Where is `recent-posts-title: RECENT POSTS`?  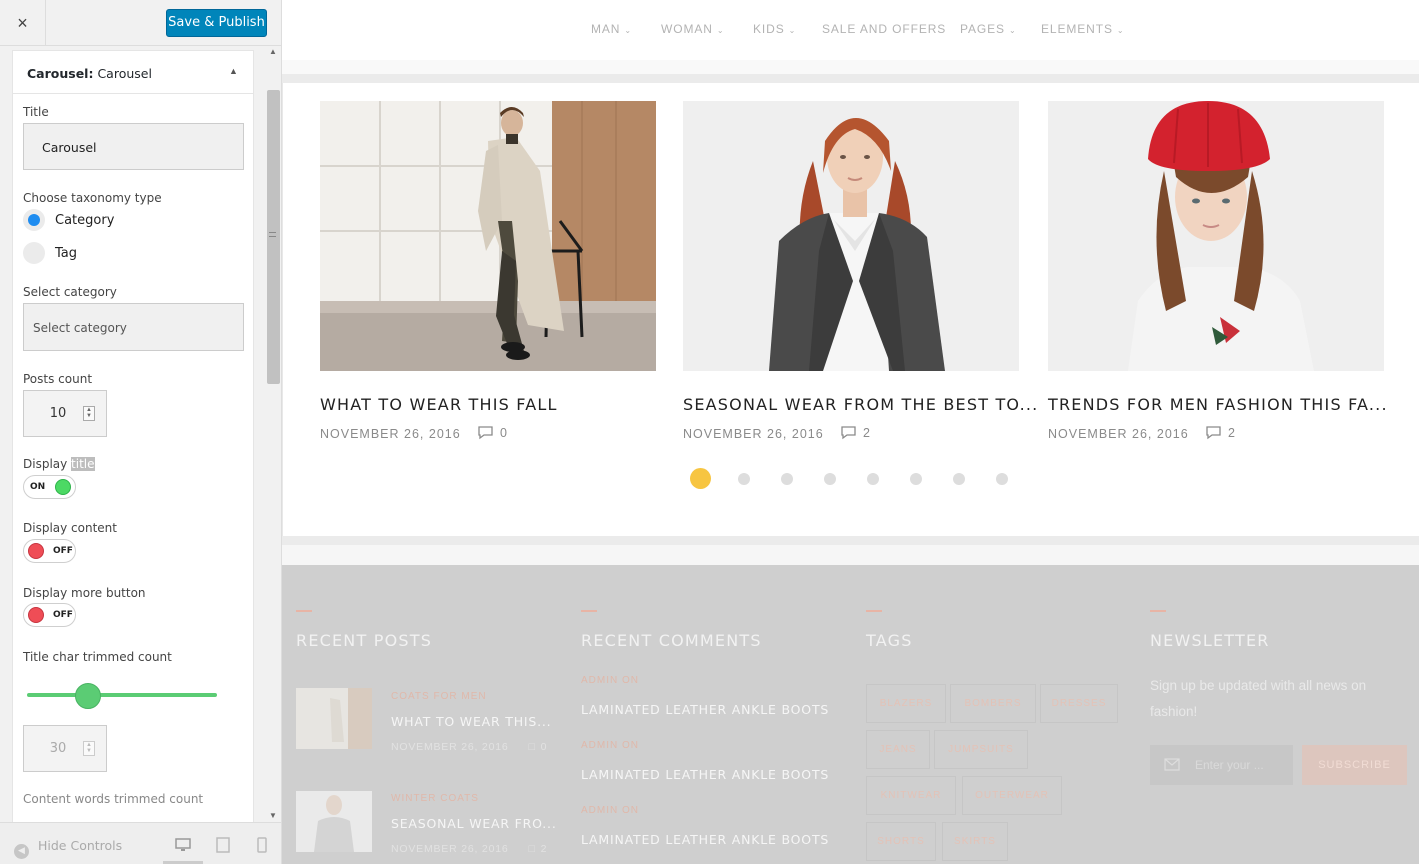
recent-posts-title: RECENT POSTS is located at coordinates (364, 640).